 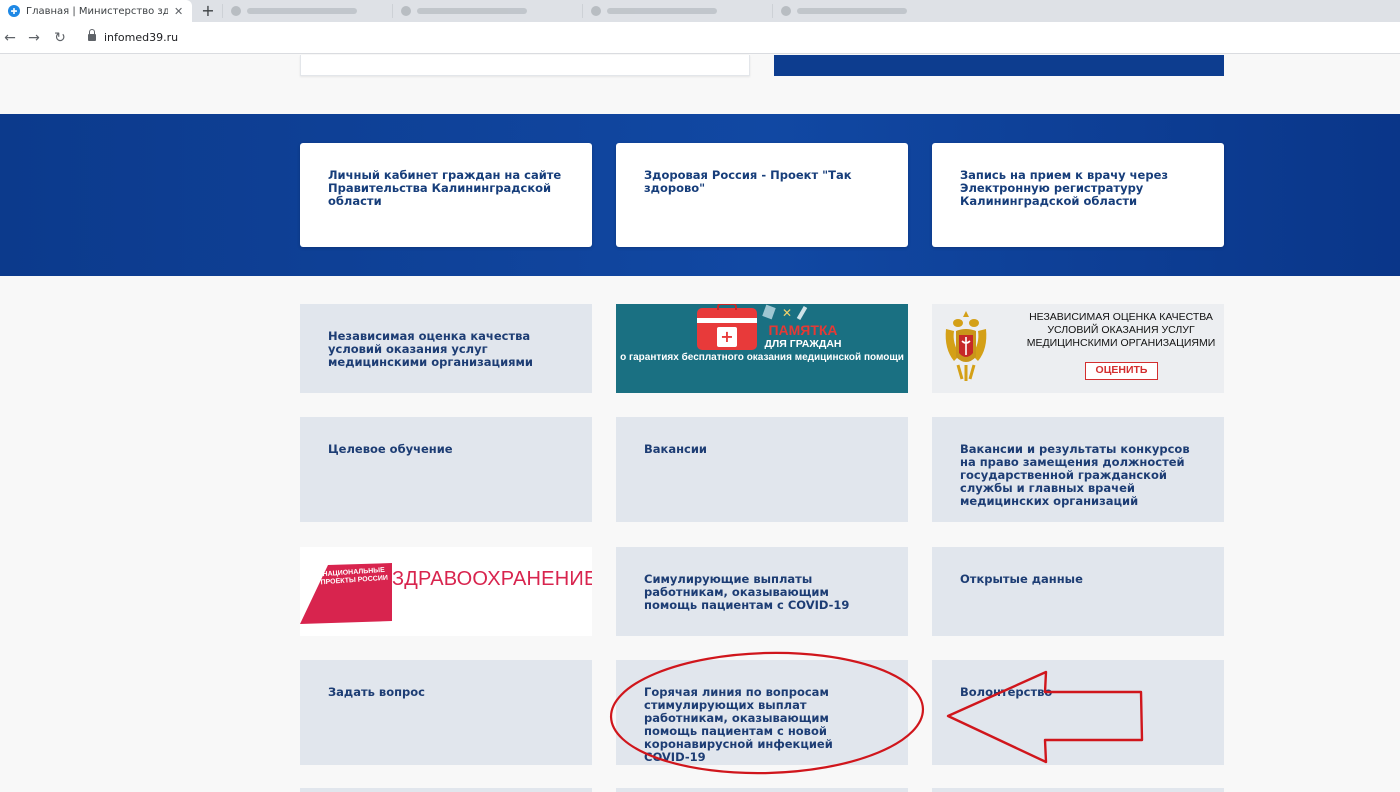 I want to click on card-open-data: Открытые данные, so click(x=1078, y=591).